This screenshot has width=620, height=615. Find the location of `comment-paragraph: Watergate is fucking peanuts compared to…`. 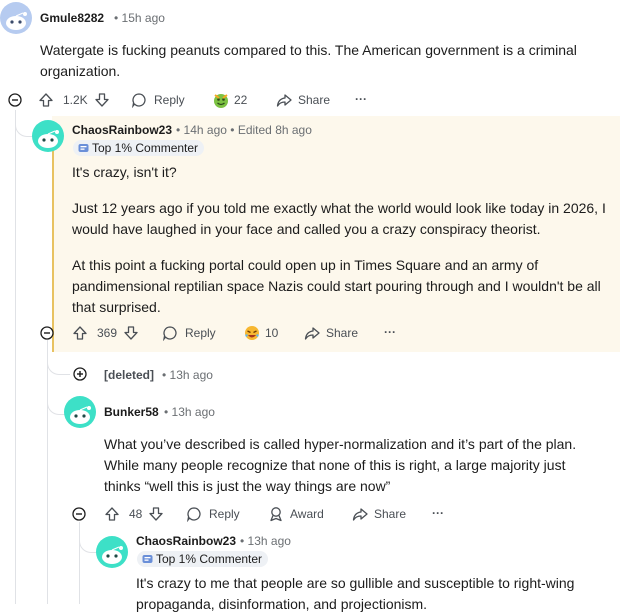

comment-paragraph: Watergate is fucking peanuts compared to… is located at coordinates (308, 60).